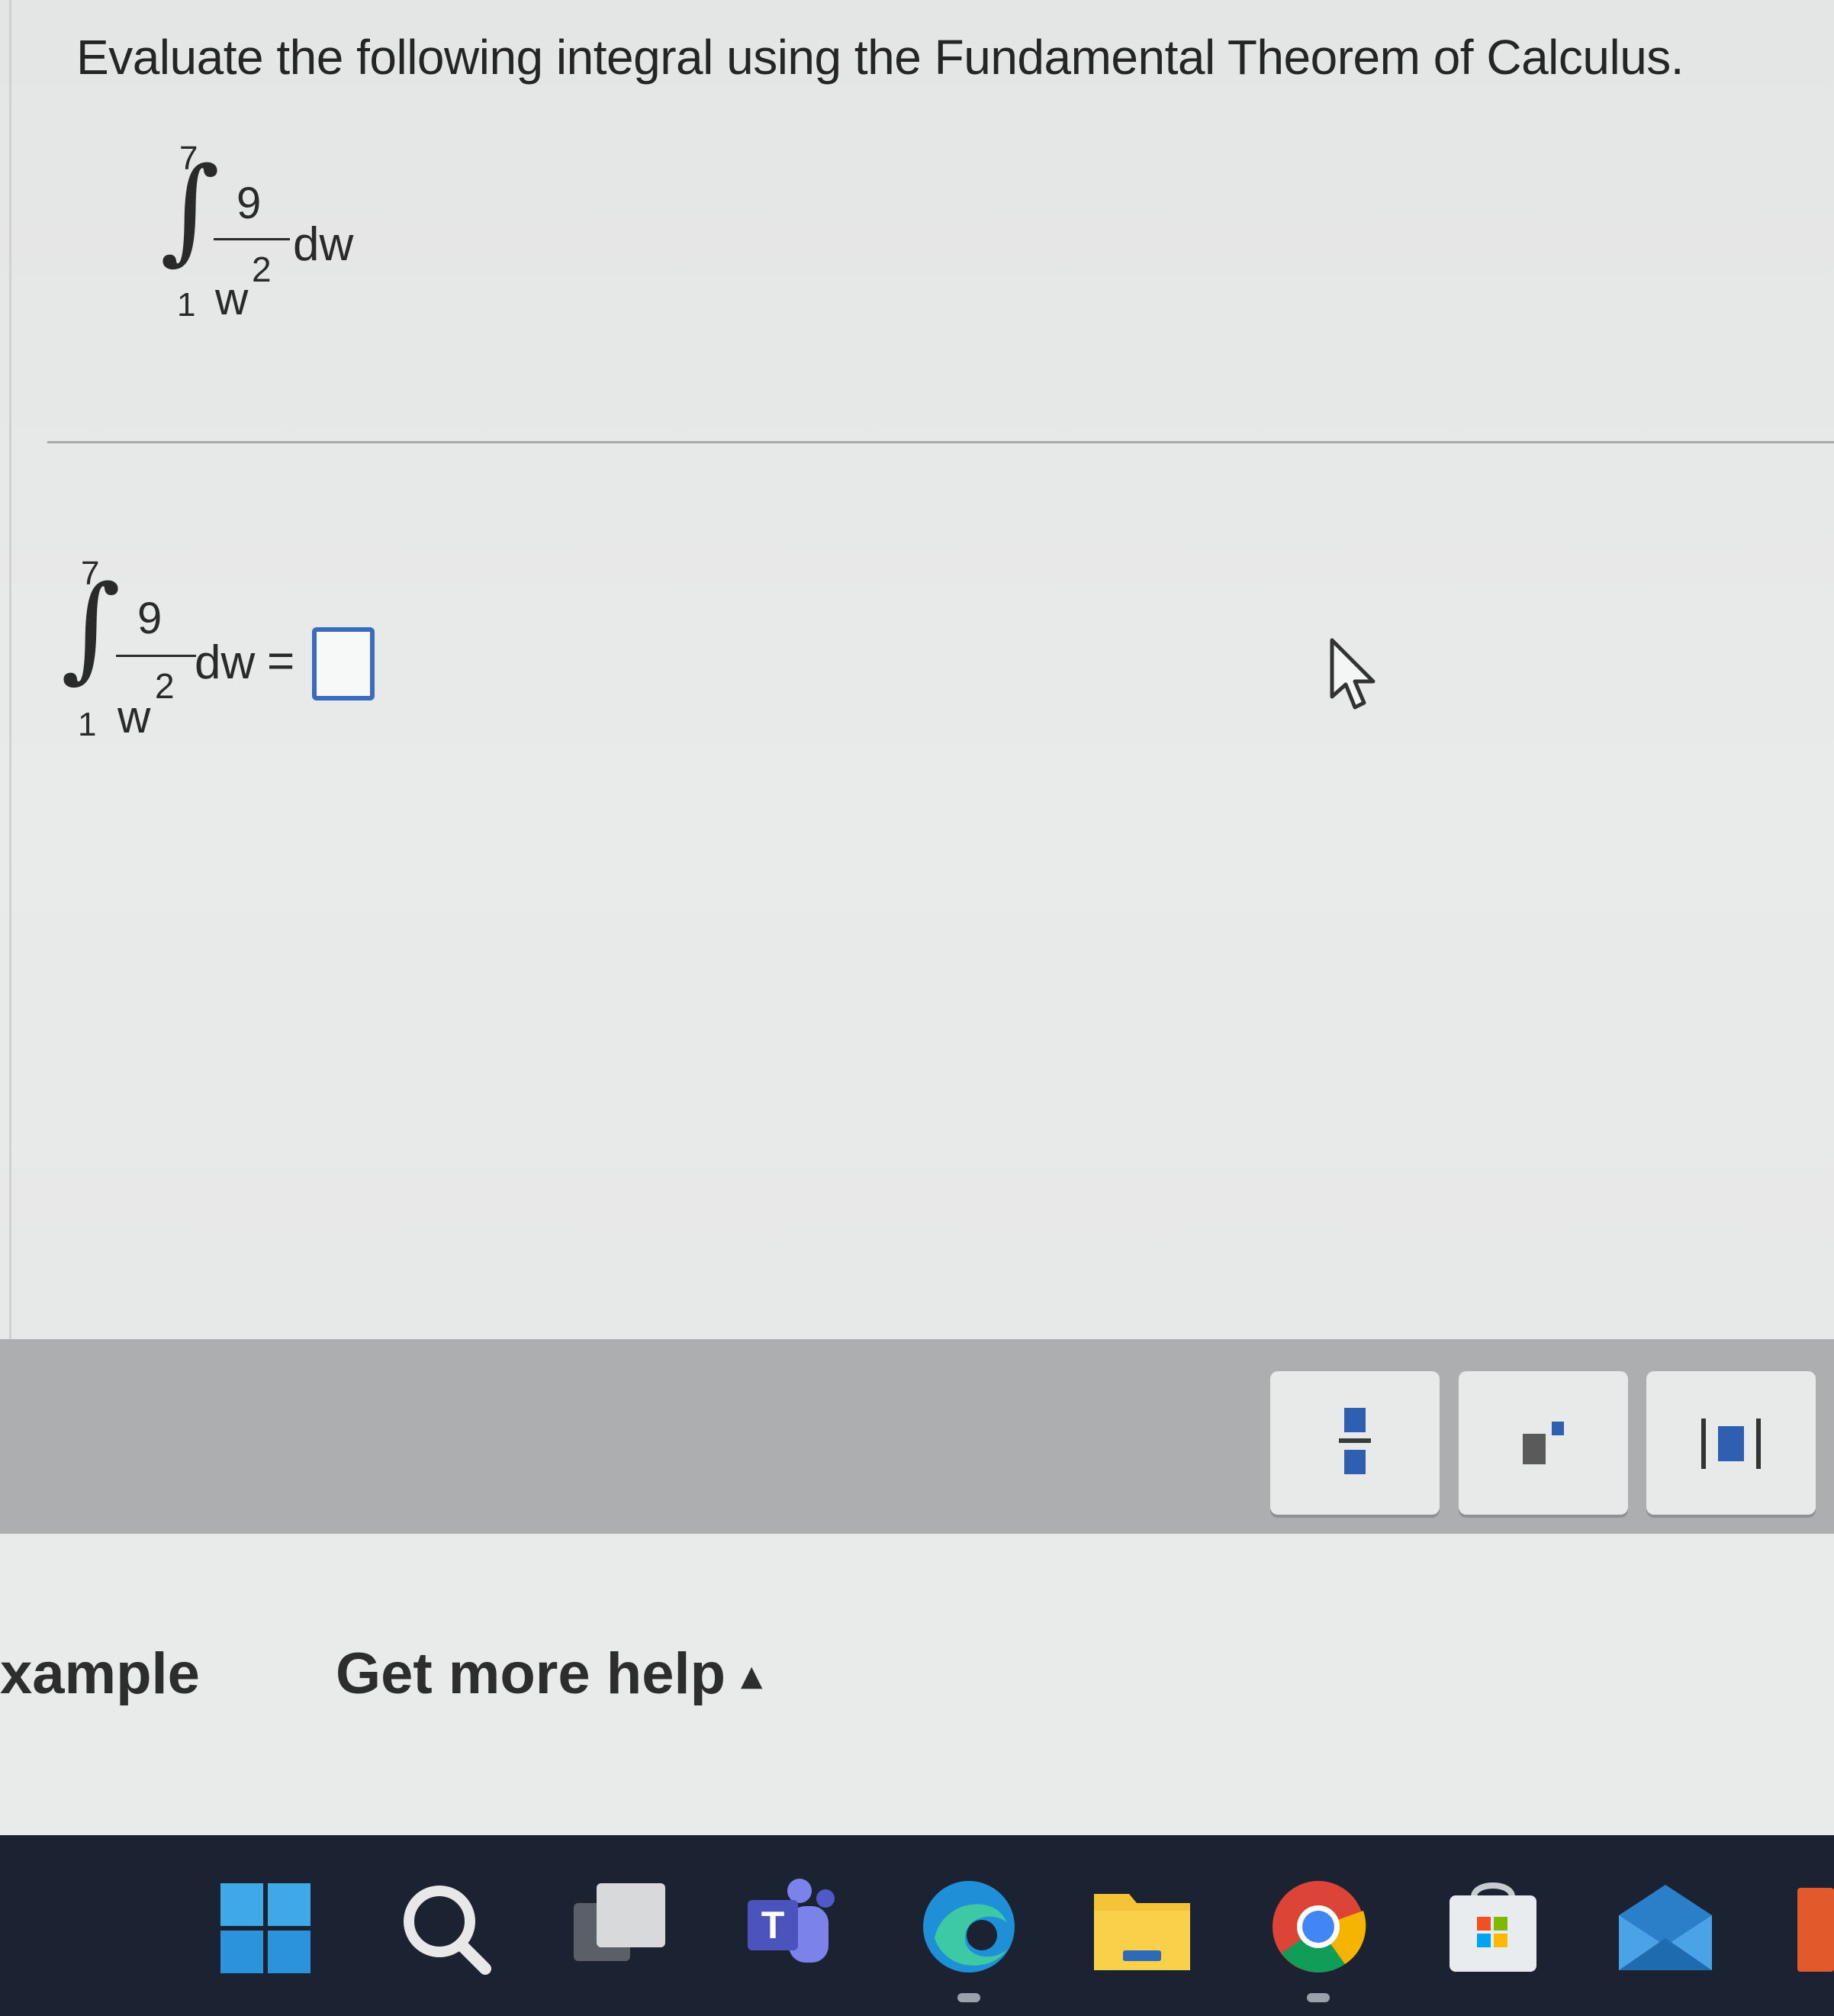 This screenshot has width=1834, height=2016. What do you see at coordinates (444, 1926) in the screenshot?
I see `search-icon` at bounding box center [444, 1926].